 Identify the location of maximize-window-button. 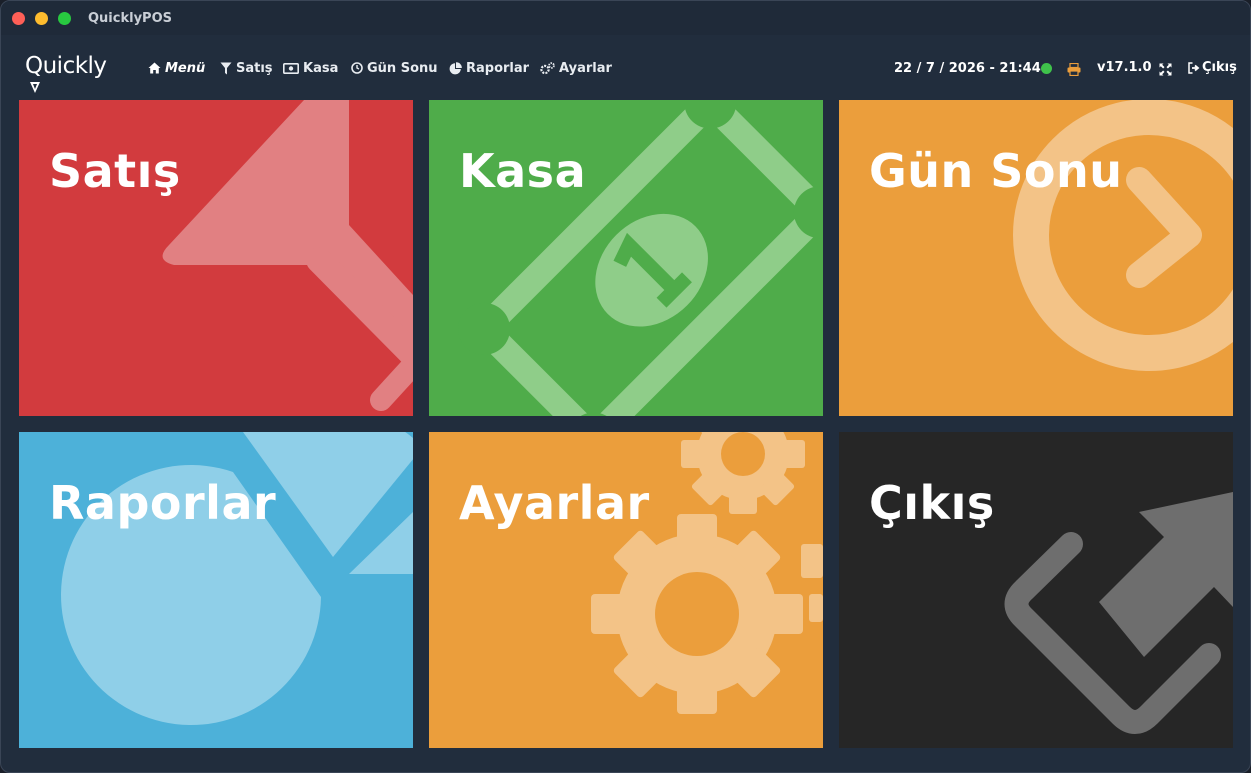
(64, 18).